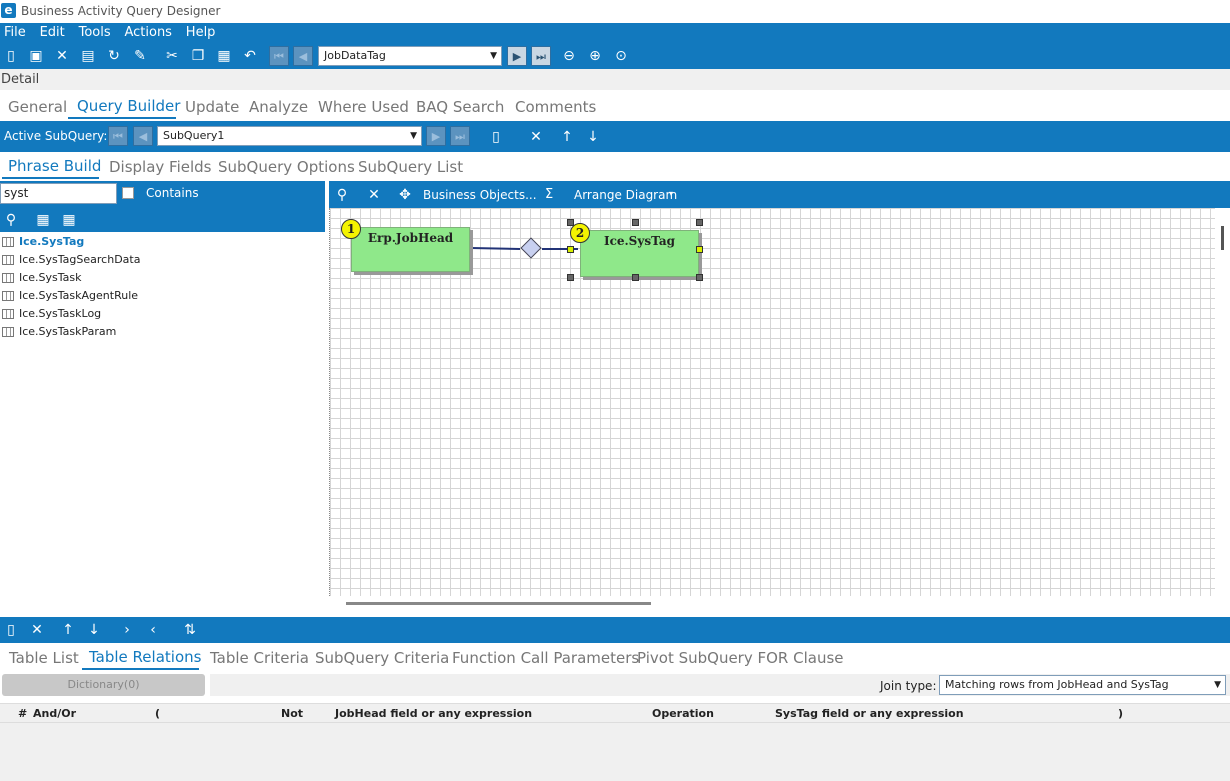  Describe the element at coordinates (541, 56) in the screenshot. I see `last-record-icon: ⏭` at that location.